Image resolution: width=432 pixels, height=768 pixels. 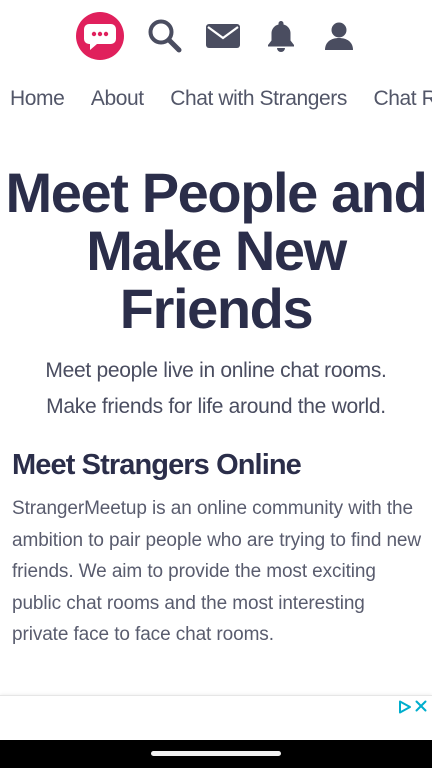 What do you see at coordinates (157, 465) in the screenshot?
I see `section-title: Meet Strangers Online` at bounding box center [157, 465].